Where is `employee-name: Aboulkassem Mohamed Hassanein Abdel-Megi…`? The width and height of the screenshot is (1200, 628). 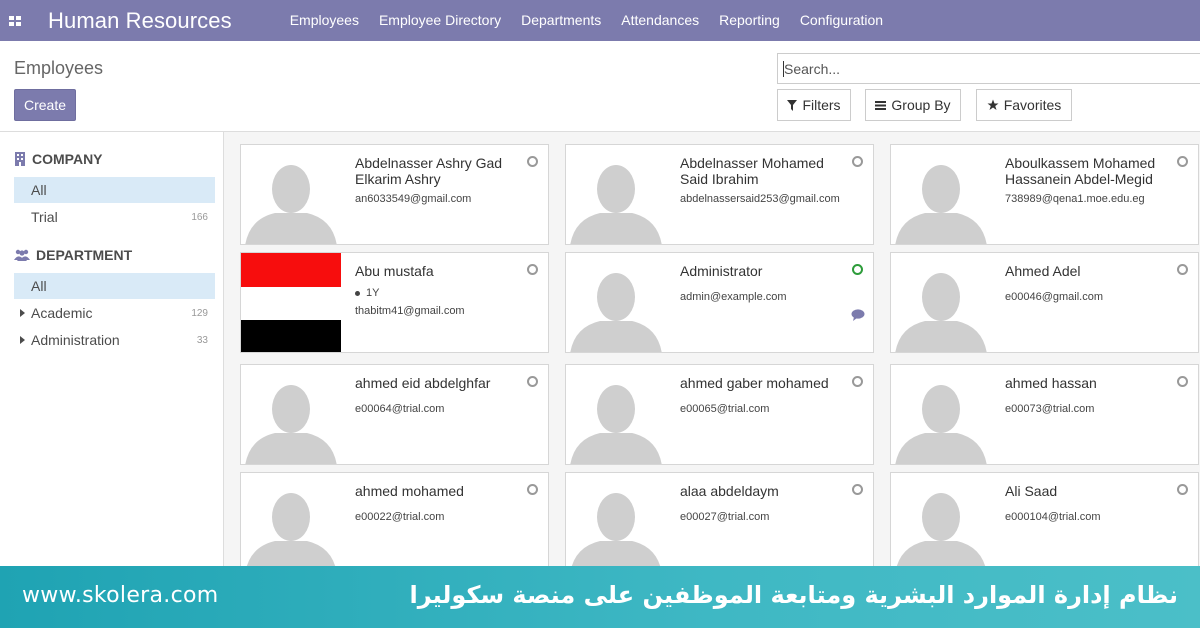
employee-name: Aboulkassem Mohamed Hassanein Abdel-Megi… is located at coordinates (1080, 171).